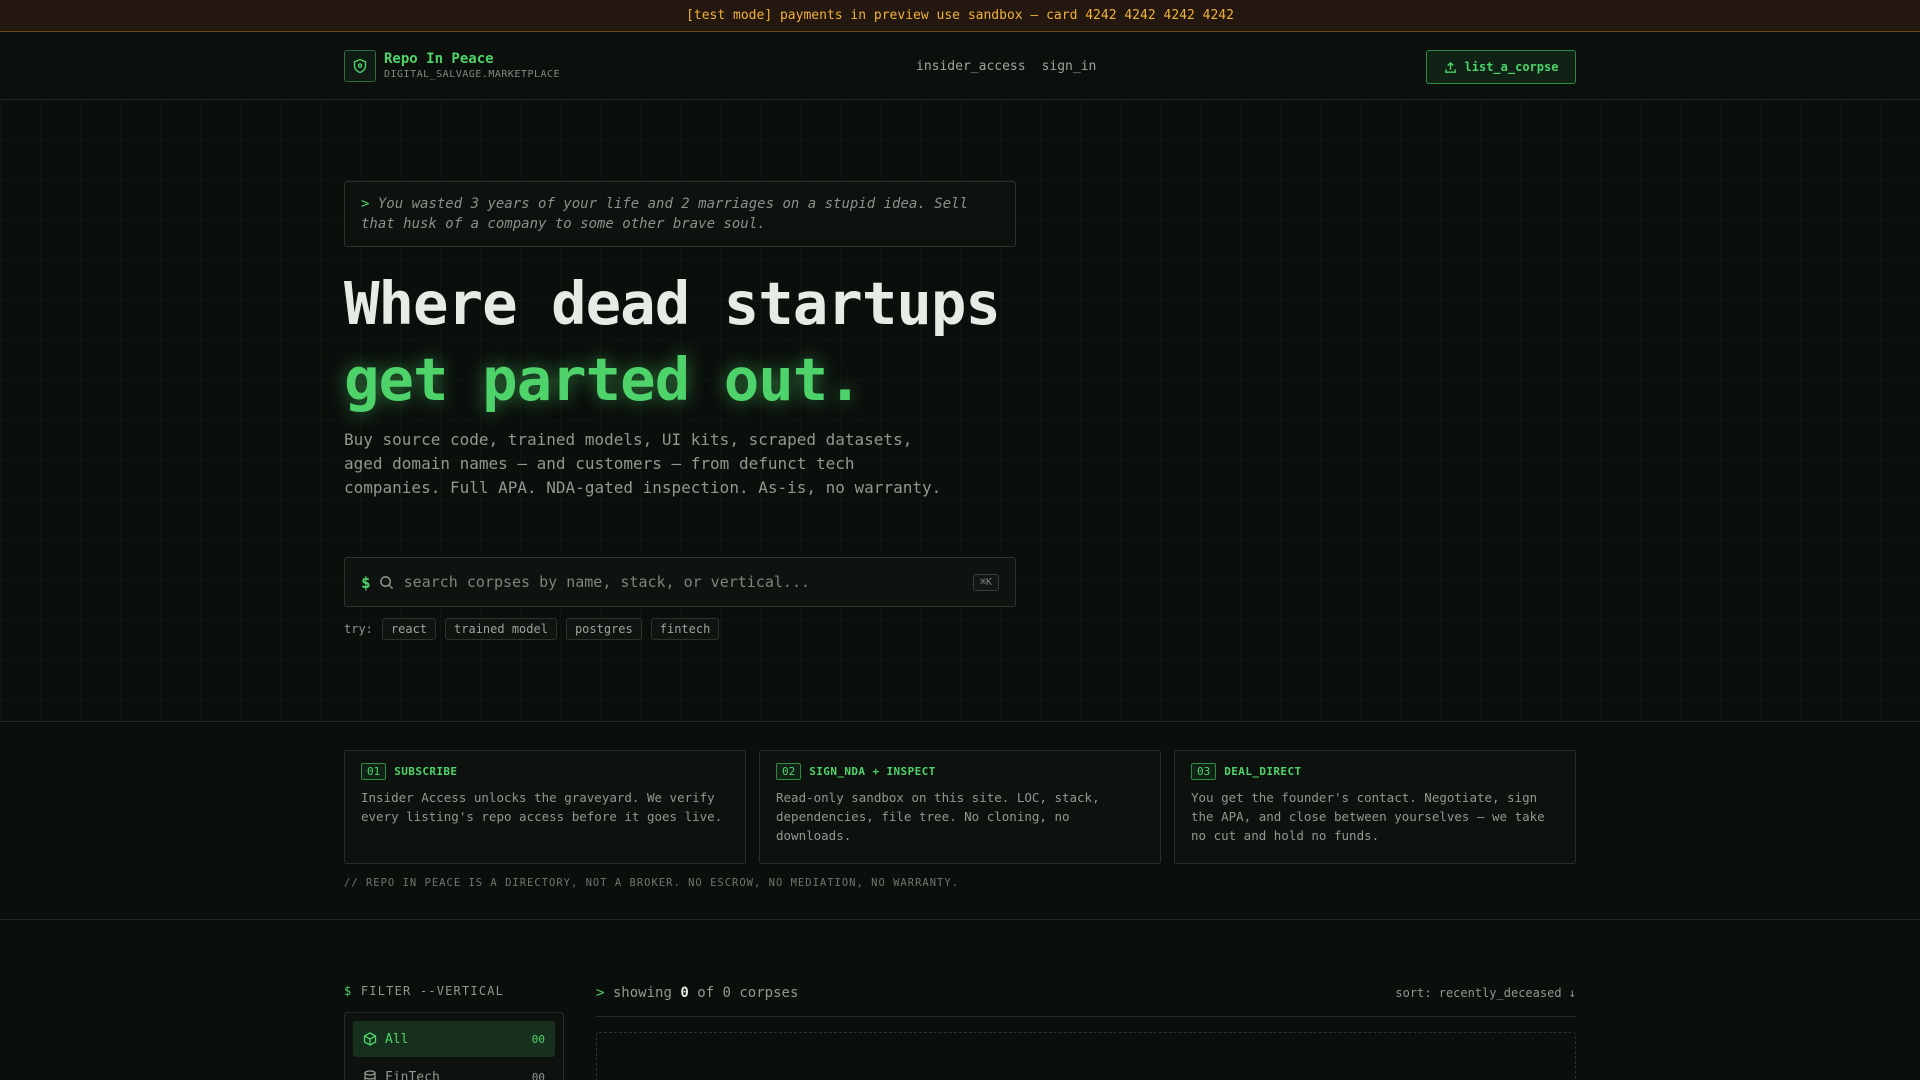  Describe the element at coordinates (1263, 771) in the screenshot. I see `step-title: DEAL_DIRECT` at that location.